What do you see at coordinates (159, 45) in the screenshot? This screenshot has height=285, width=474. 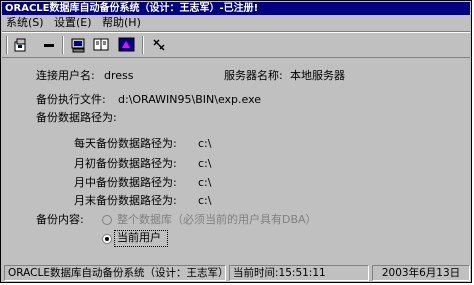 I see `help-icon` at bounding box center [159, 45].